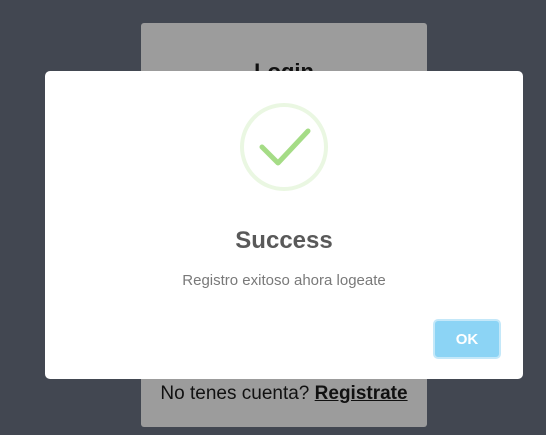  What do you see at coordinates (284, 240) in the screenshot?
I see `modal-title: Success` at bounding box center [284, 240].